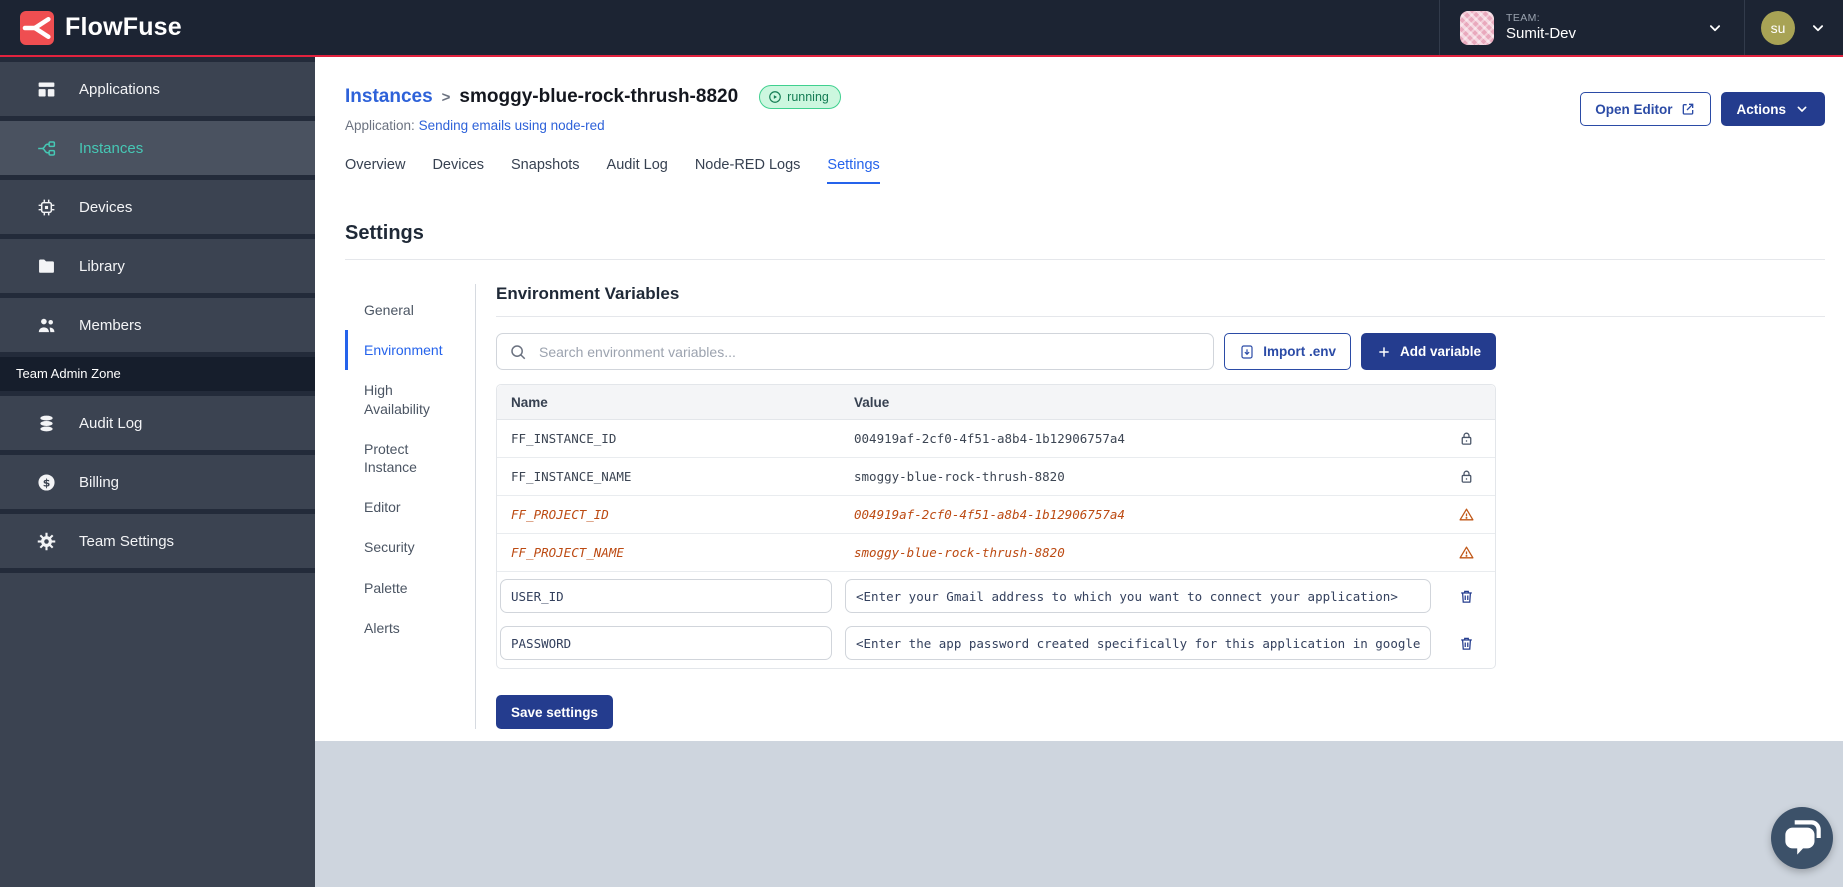  What do you see at coordinates (599, 96) in the screenshot?
I see `page-title: smoggy-blue-rock-thrush-8820` at bounding box center [599, 96].